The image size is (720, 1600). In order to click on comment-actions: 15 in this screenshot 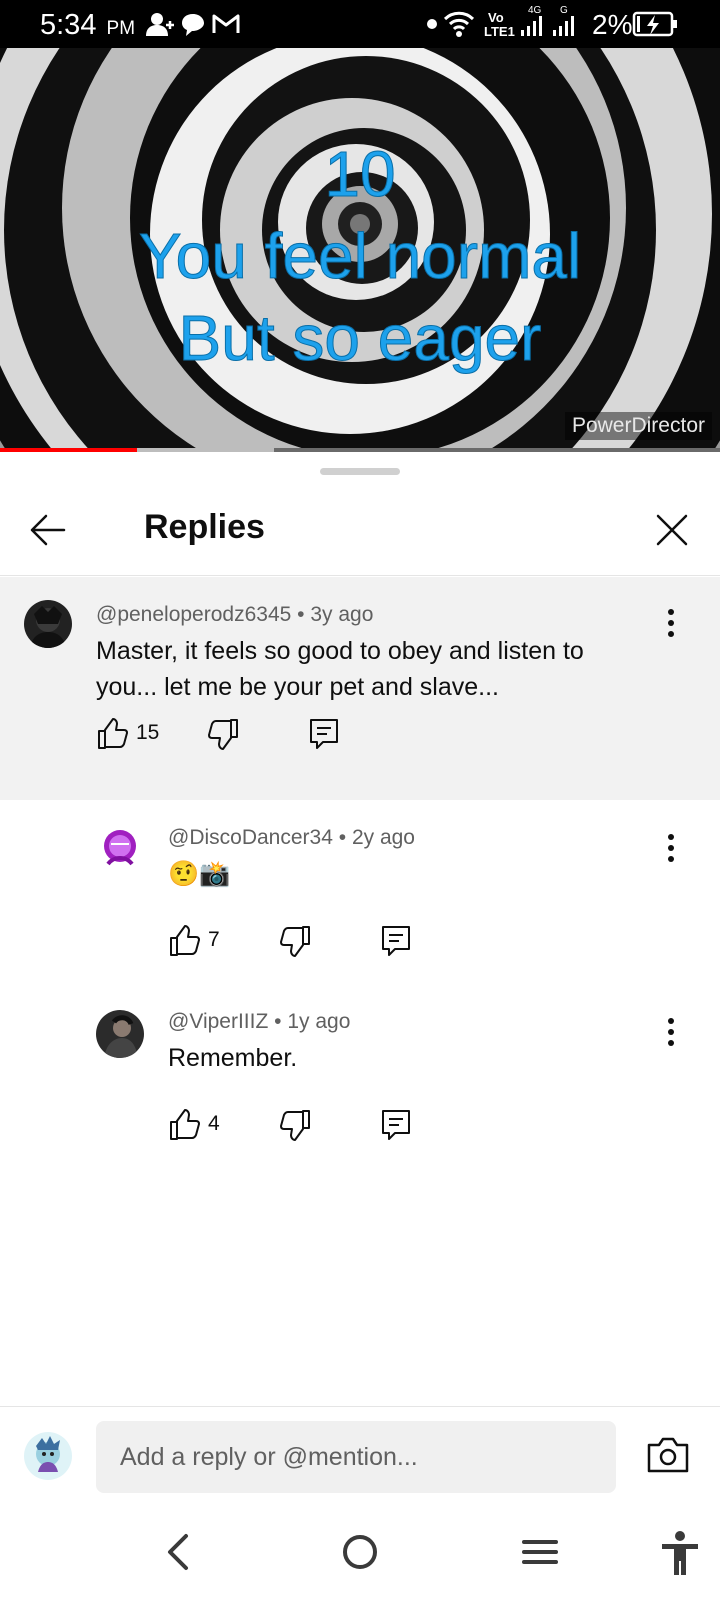, I will do `click(226, 737)`.